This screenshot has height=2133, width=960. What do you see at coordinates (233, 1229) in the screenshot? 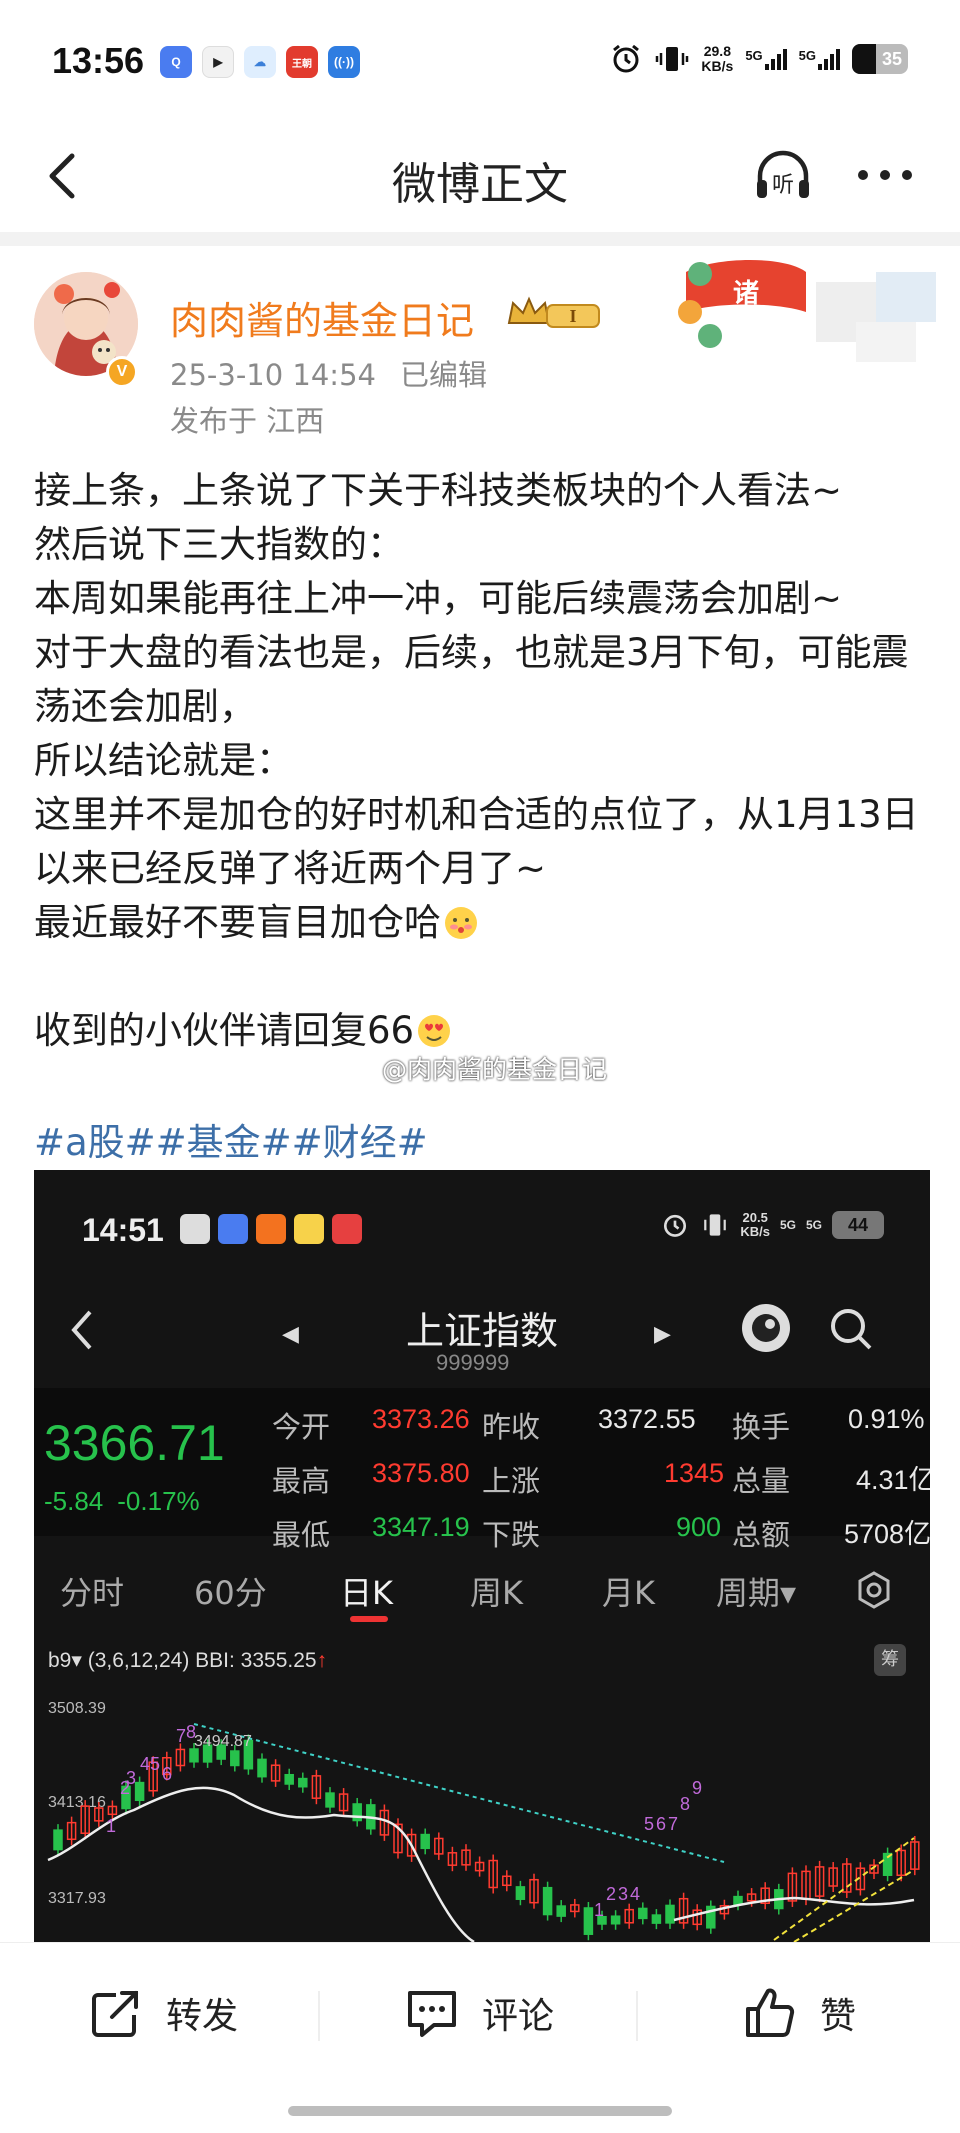
I see `shot-search-app-icon` at bounding box center [233, 1229].